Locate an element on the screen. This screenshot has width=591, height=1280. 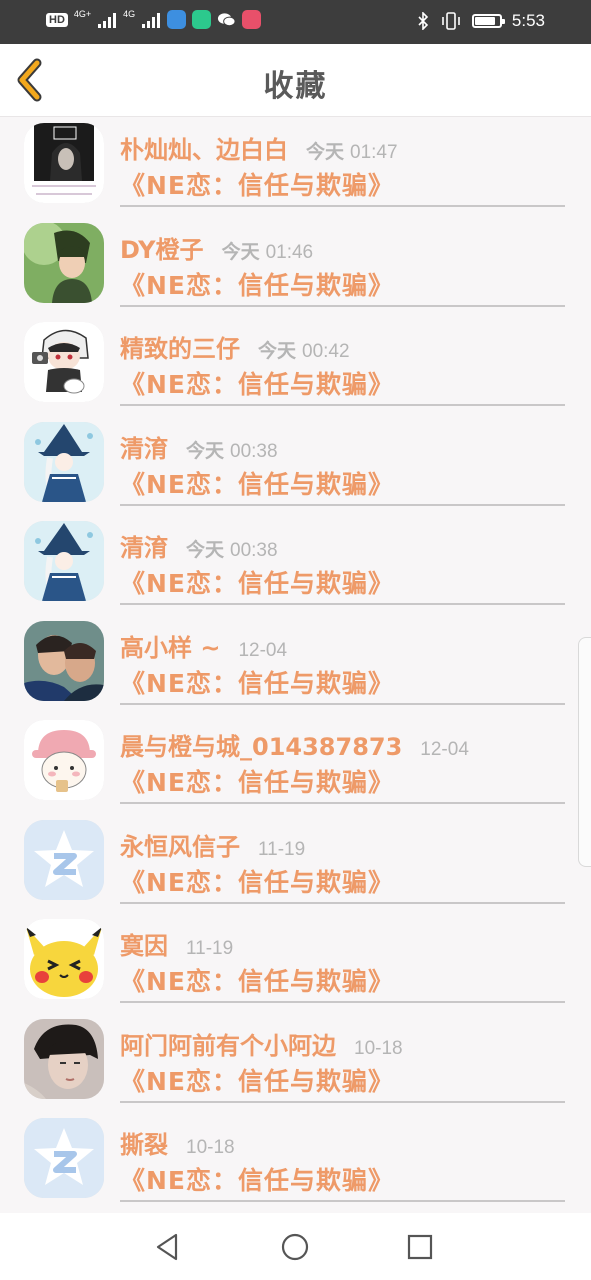
user-name: 阿门阿前有个小阿边 is located at coordinates (228, 1043).